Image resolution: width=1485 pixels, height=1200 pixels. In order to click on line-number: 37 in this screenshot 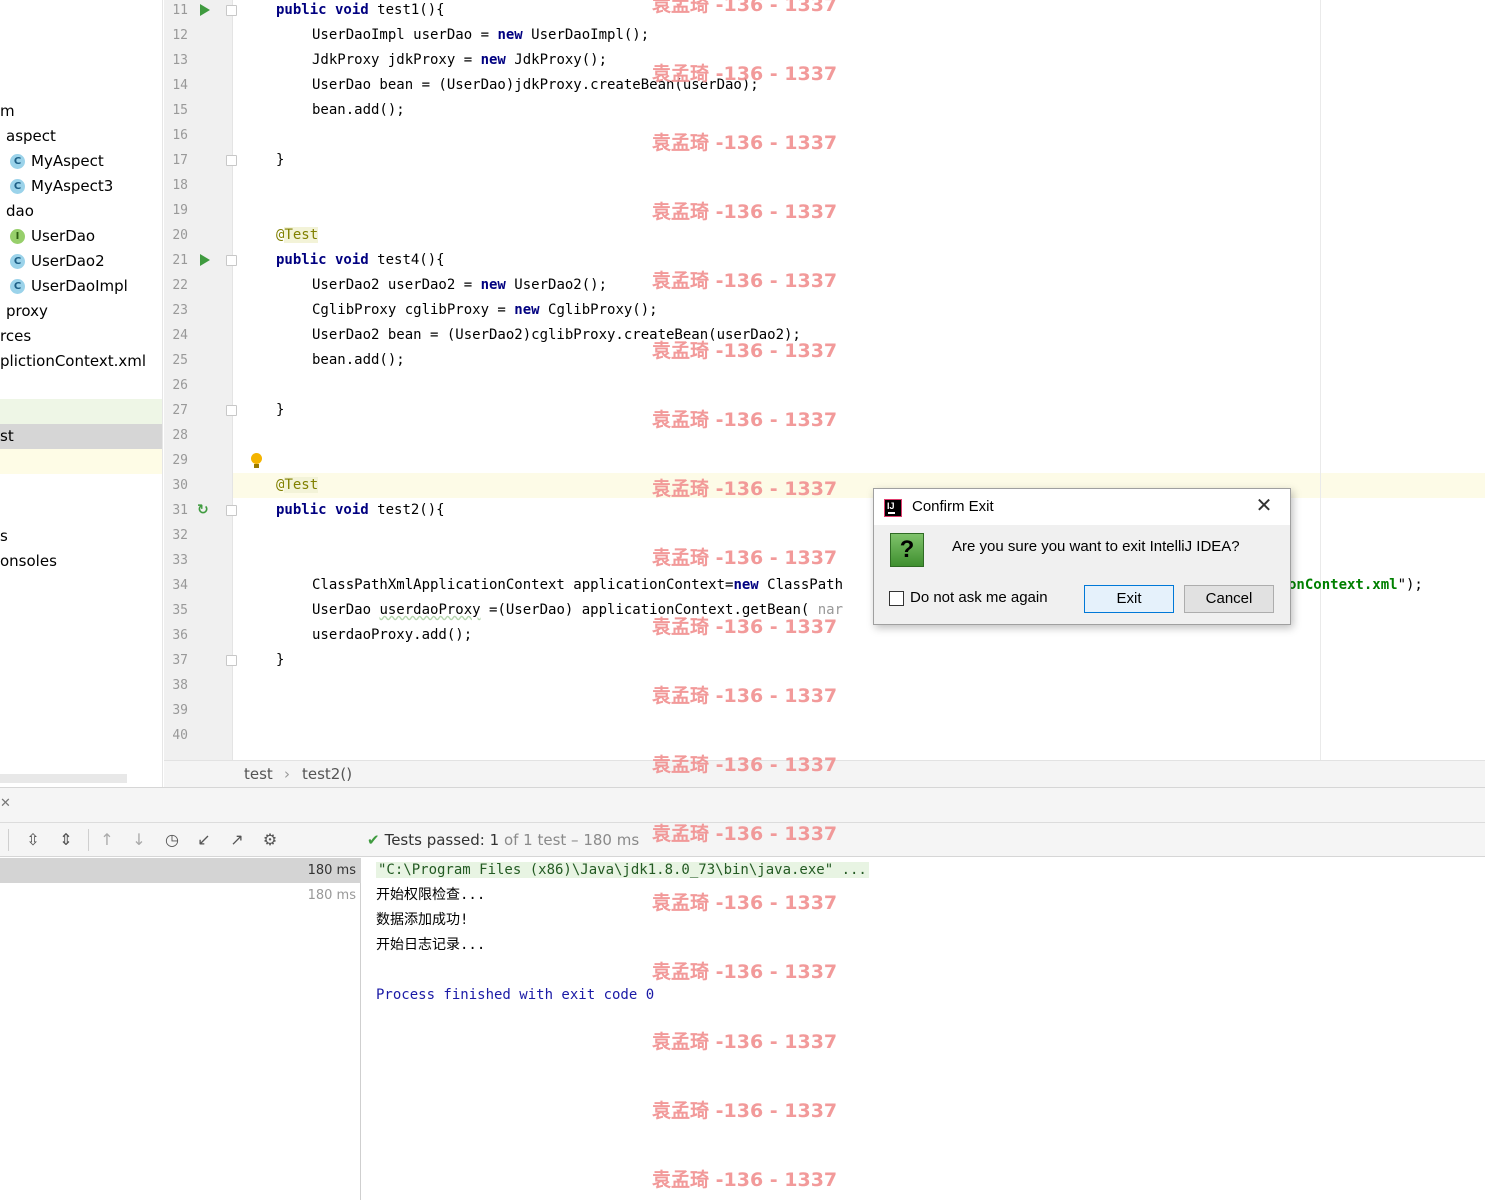, I will do `click(180, 660)`.